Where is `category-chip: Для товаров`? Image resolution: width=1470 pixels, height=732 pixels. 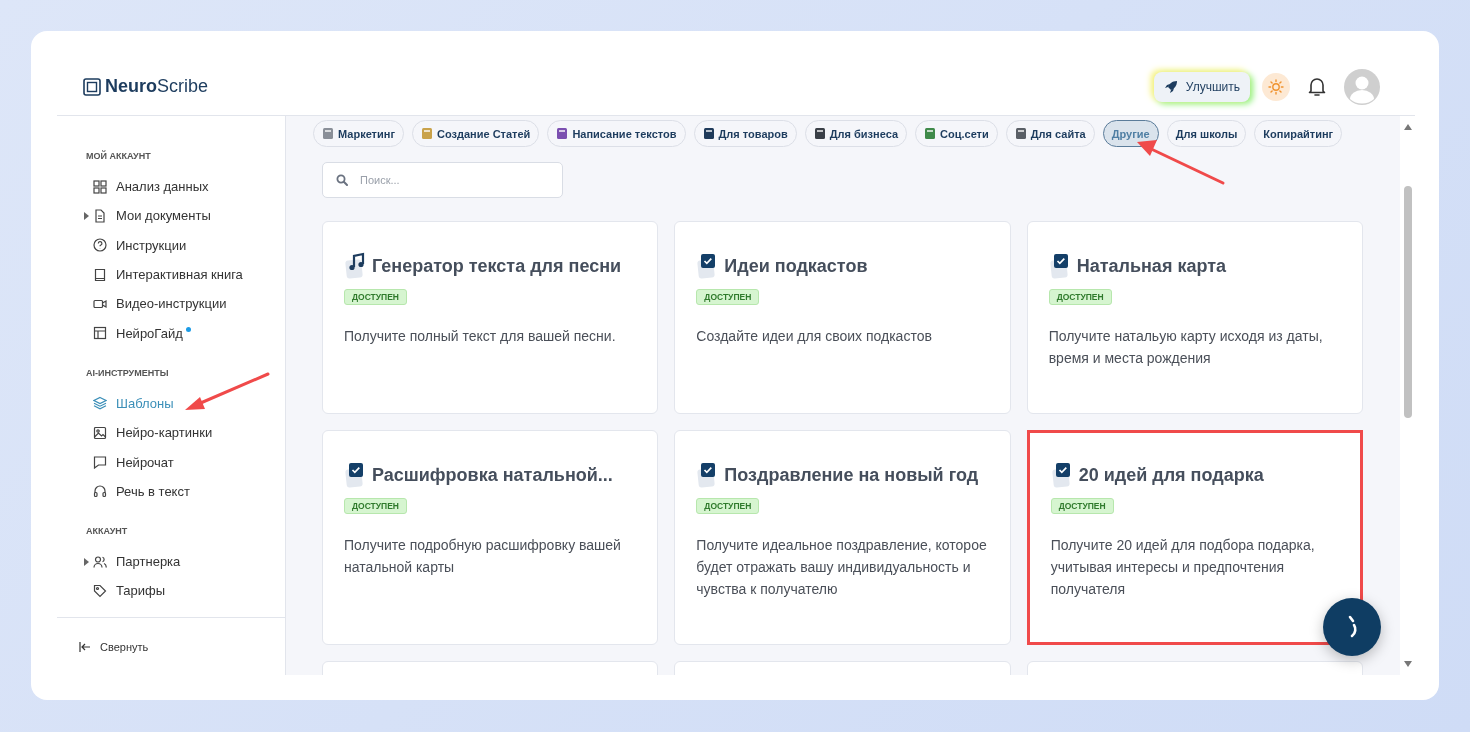
category-chip: Для товаров is located at coordinates (745, 133).